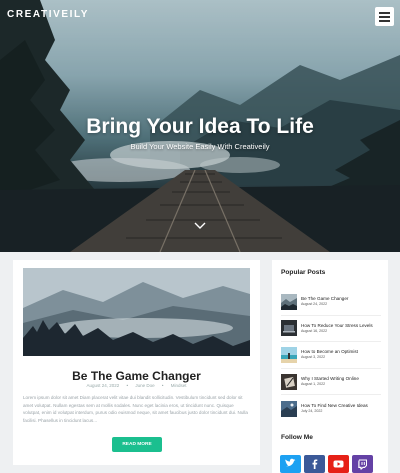  What do you see at coordinates (314, 330) in the screenshot?
I see `popular-post-date: August 16, 2022` at bounding box center [314, 330].